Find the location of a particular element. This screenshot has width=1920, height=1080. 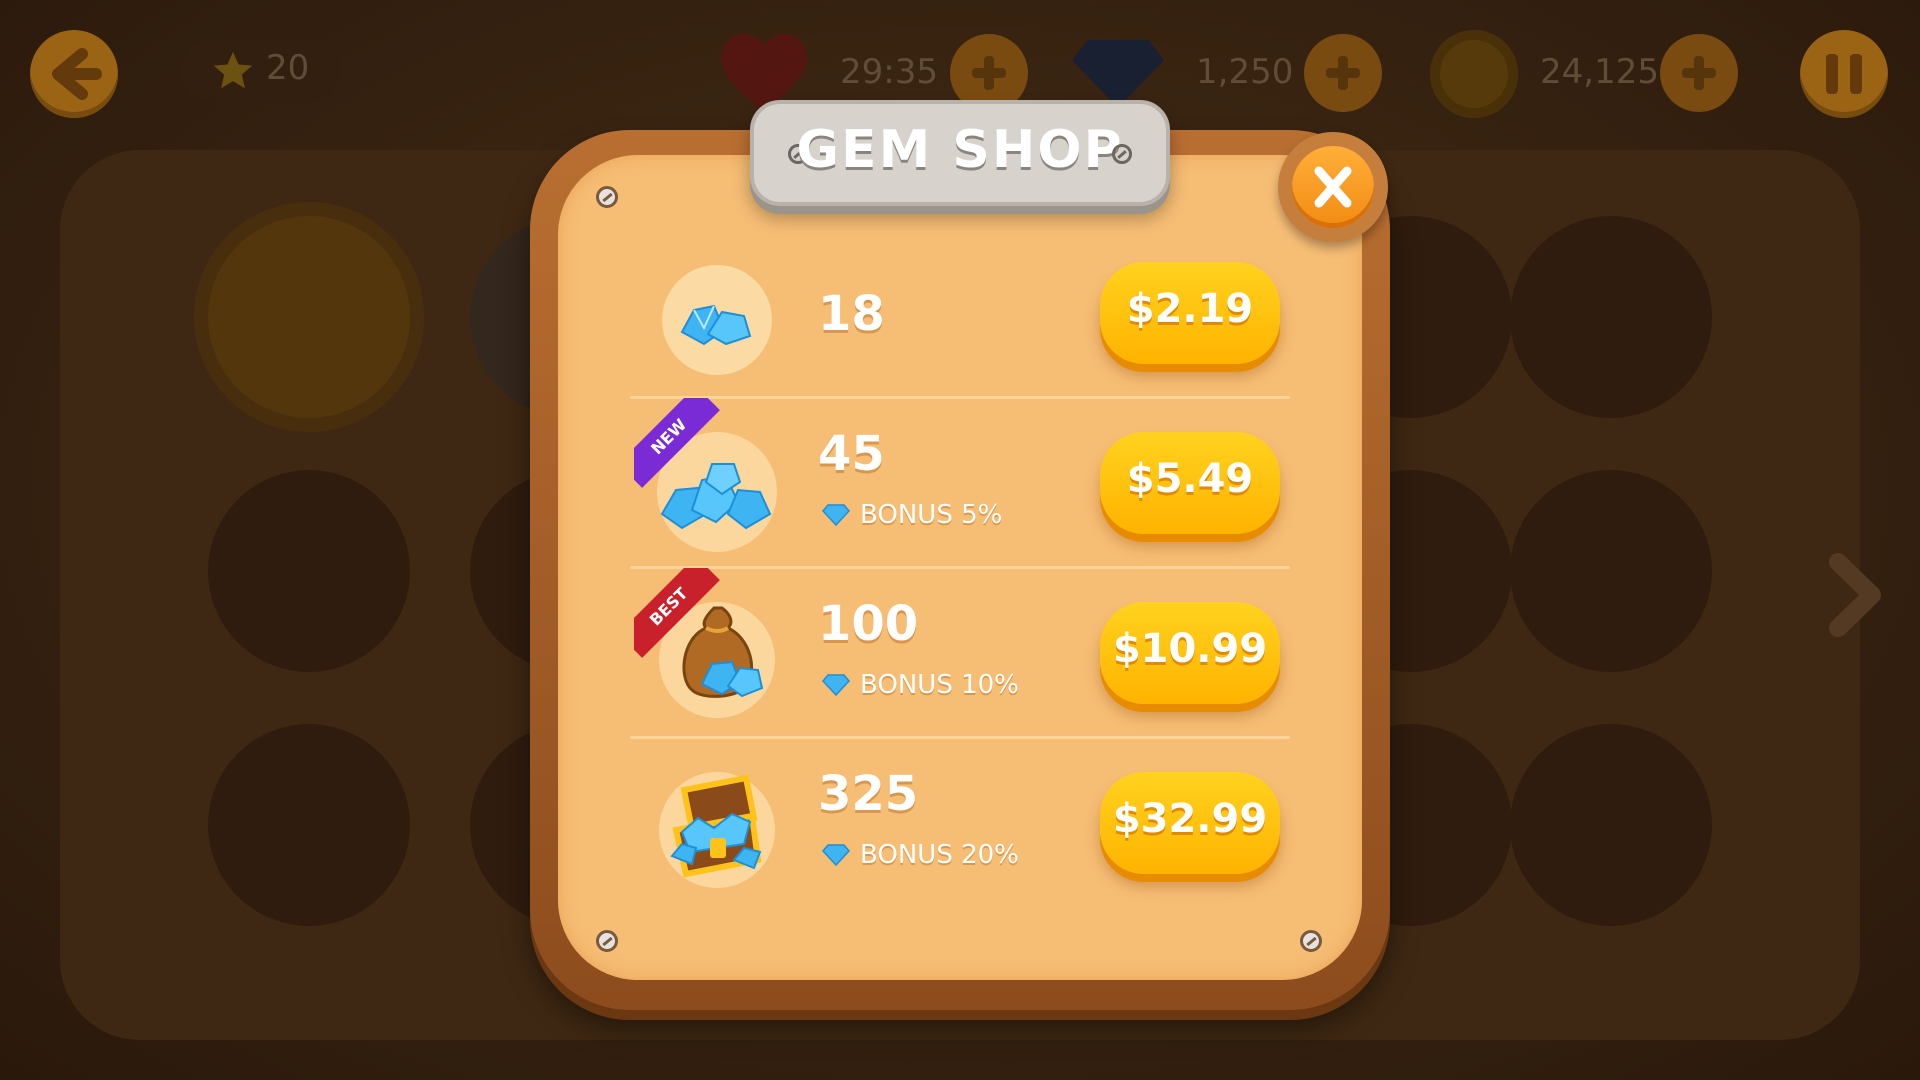

shop-title: GEM SHOP is located at coordinates (960, 150).